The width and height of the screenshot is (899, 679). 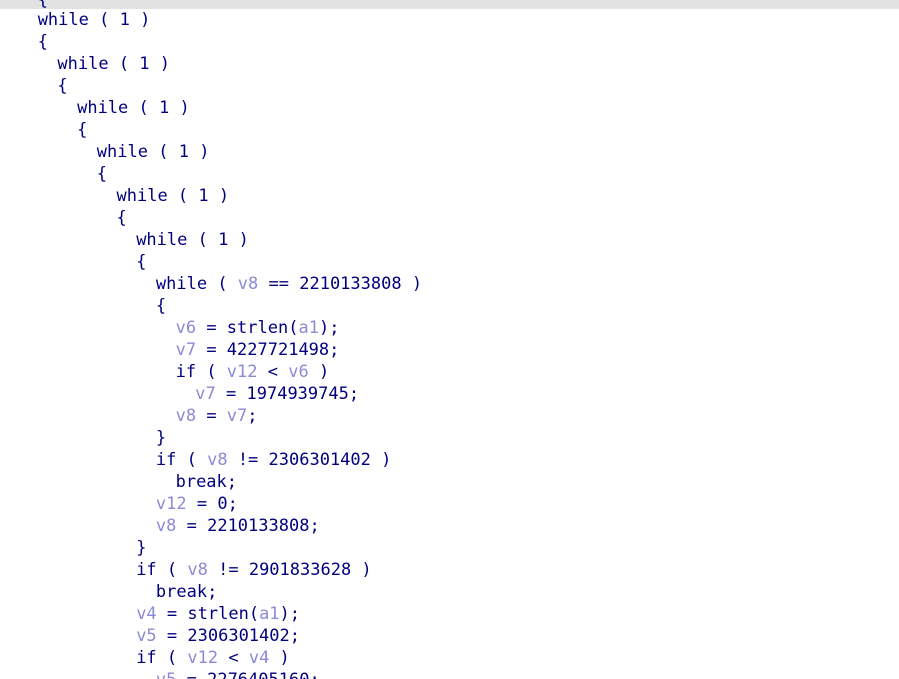 I want to click on number-token: 2306301402, so click(x=238, y=636).